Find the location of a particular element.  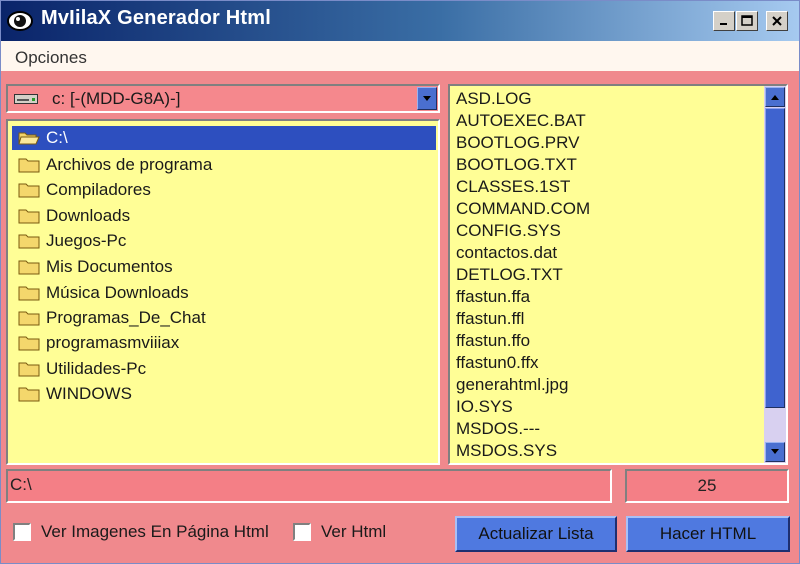

directory-label: WINDOWS is located at coordinates (89, 393).